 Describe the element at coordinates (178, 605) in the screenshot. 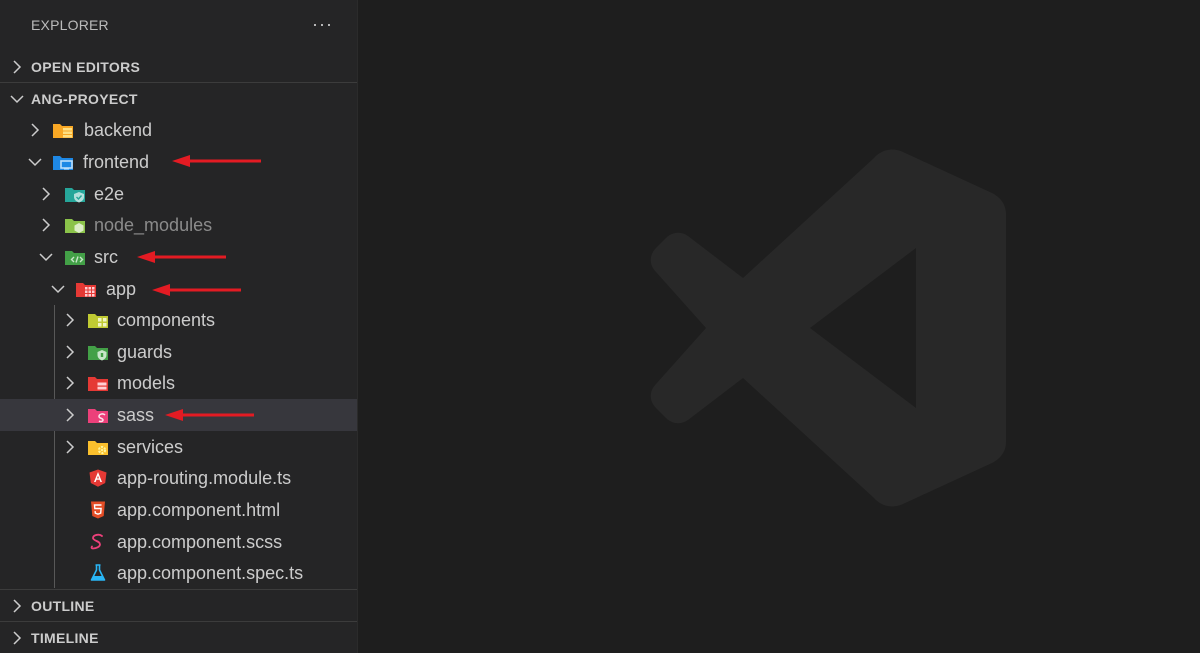

I see `section-outline: OUTLINE` at that location.